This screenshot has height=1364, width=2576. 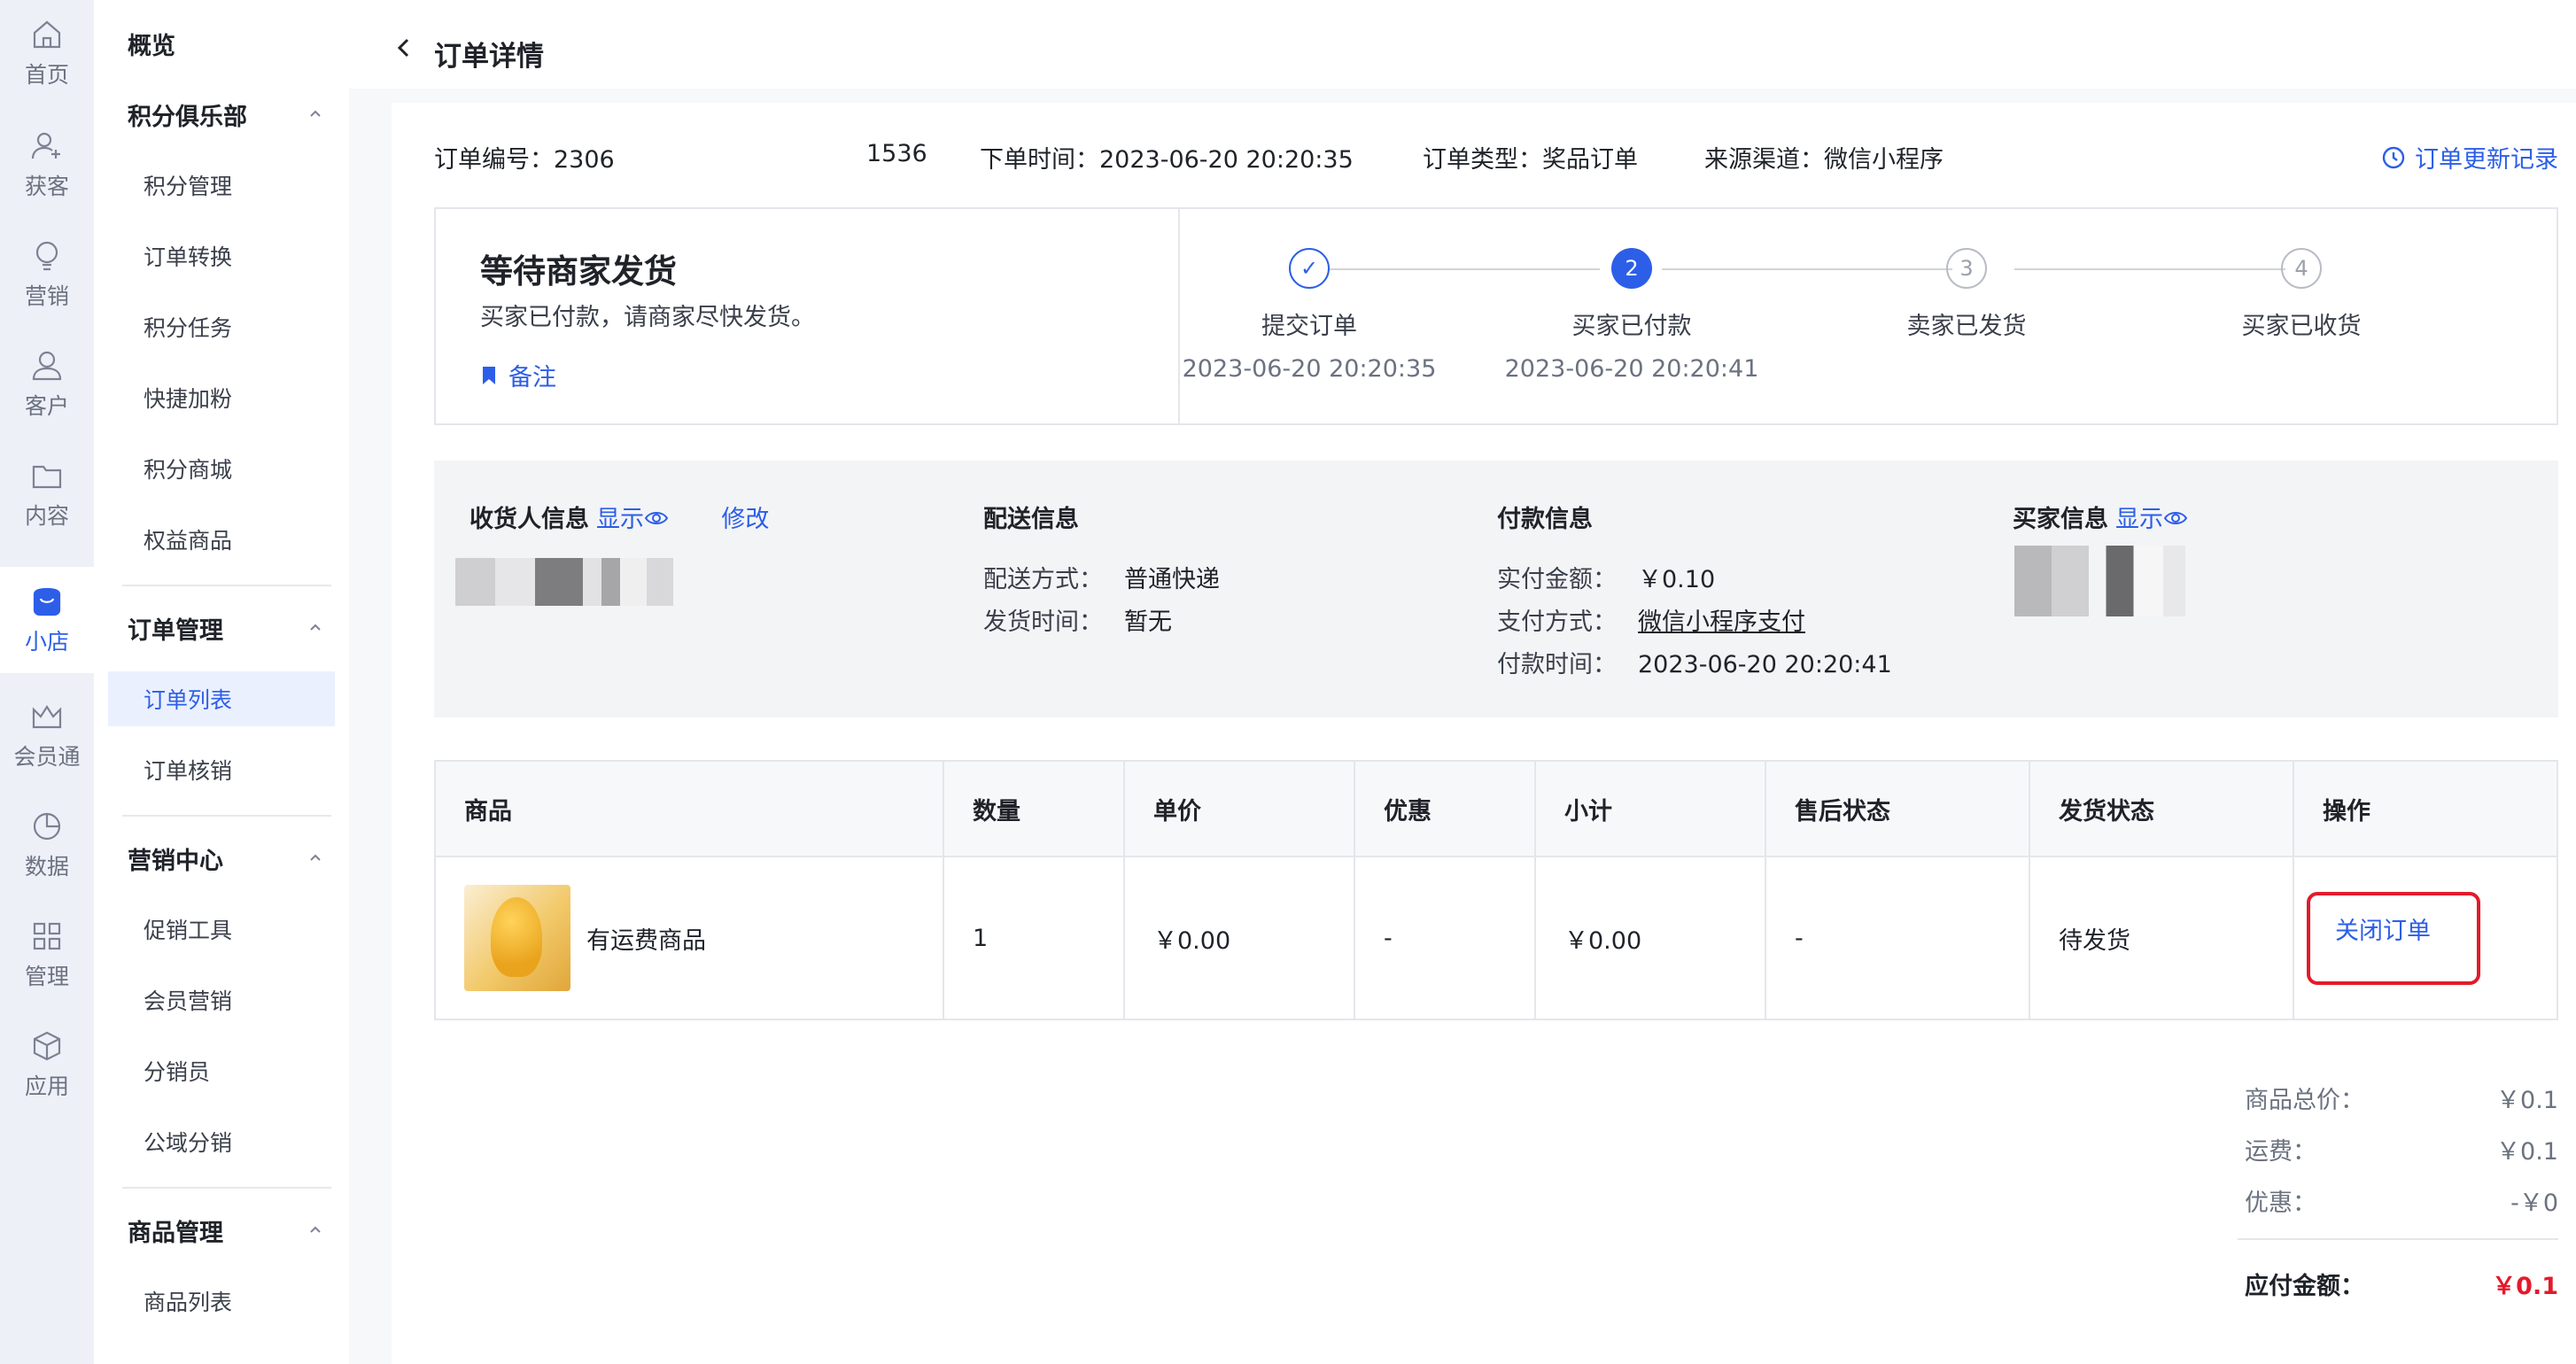 I want to click on delivery-method-value: 普通快递, so click(x=1172, y=579).